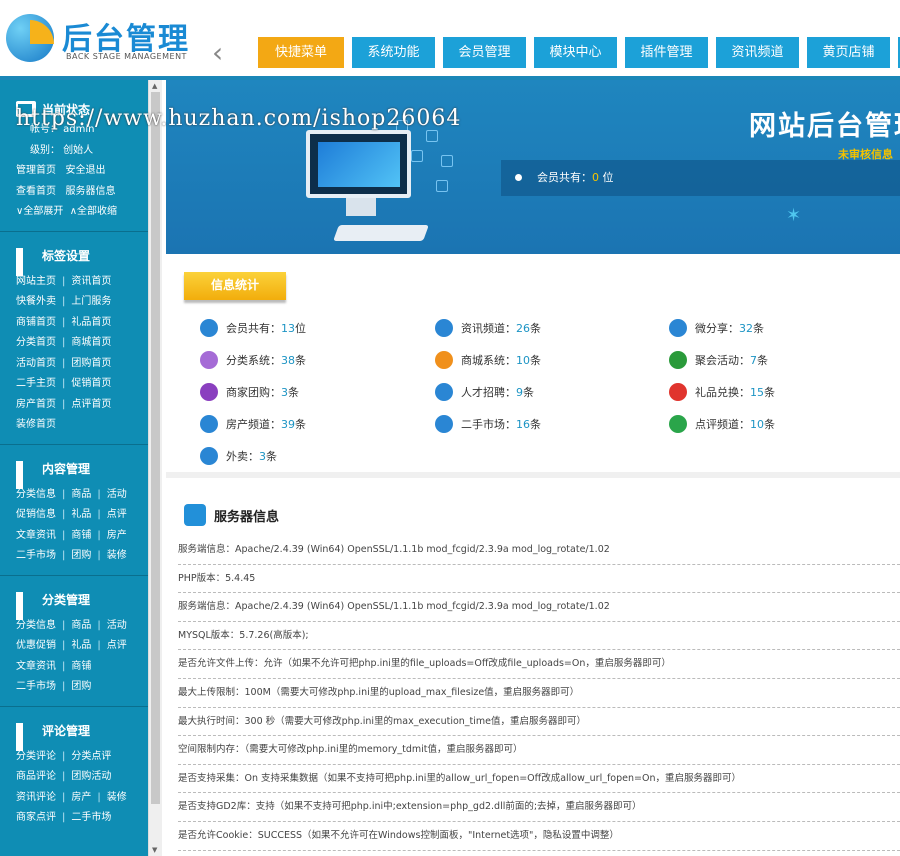  Describe the element at coordinates (91, 342) in the screenshot. I see `sidebar-link: 商城首页` at that location.